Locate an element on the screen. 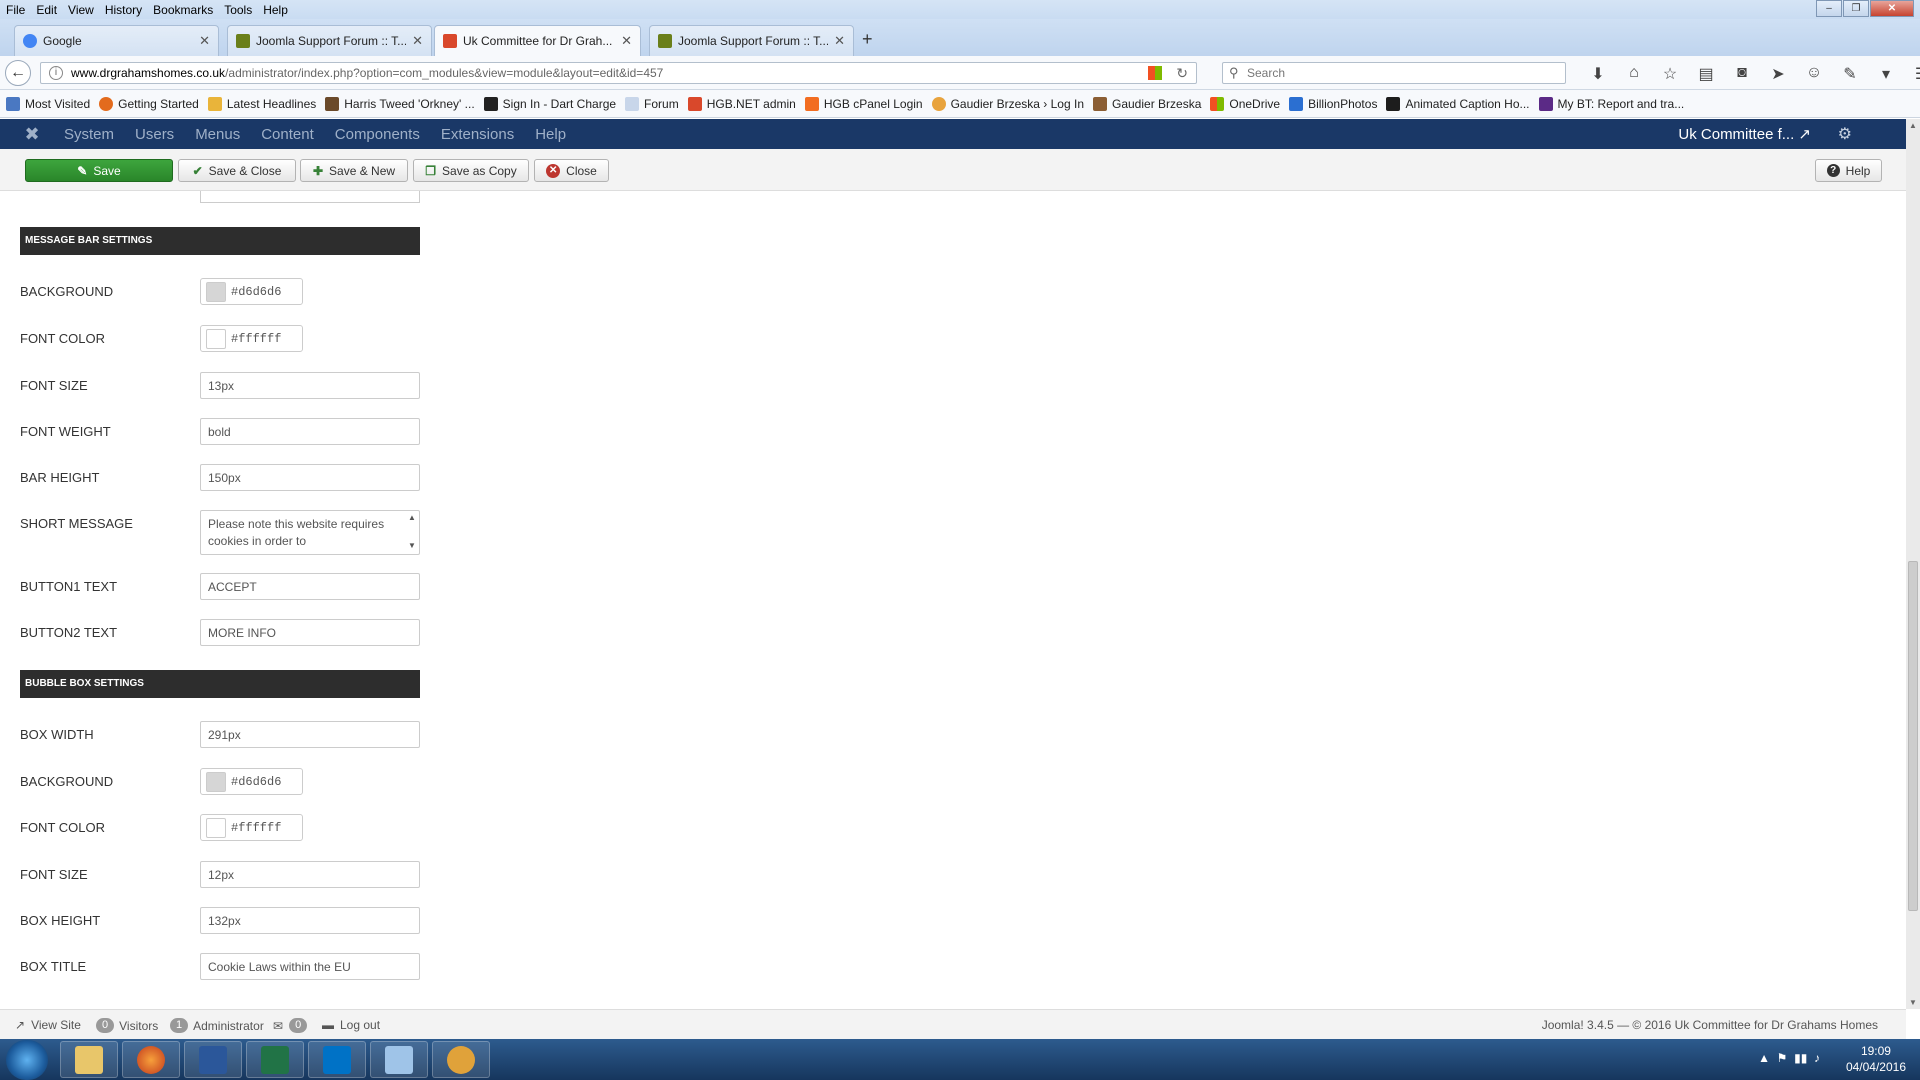 The width and height of the screenshot is (1920, 1080). system-tray-icons: ▲ ⚑ ▮▮ ♪ is located at coordinates (1789, 1058).